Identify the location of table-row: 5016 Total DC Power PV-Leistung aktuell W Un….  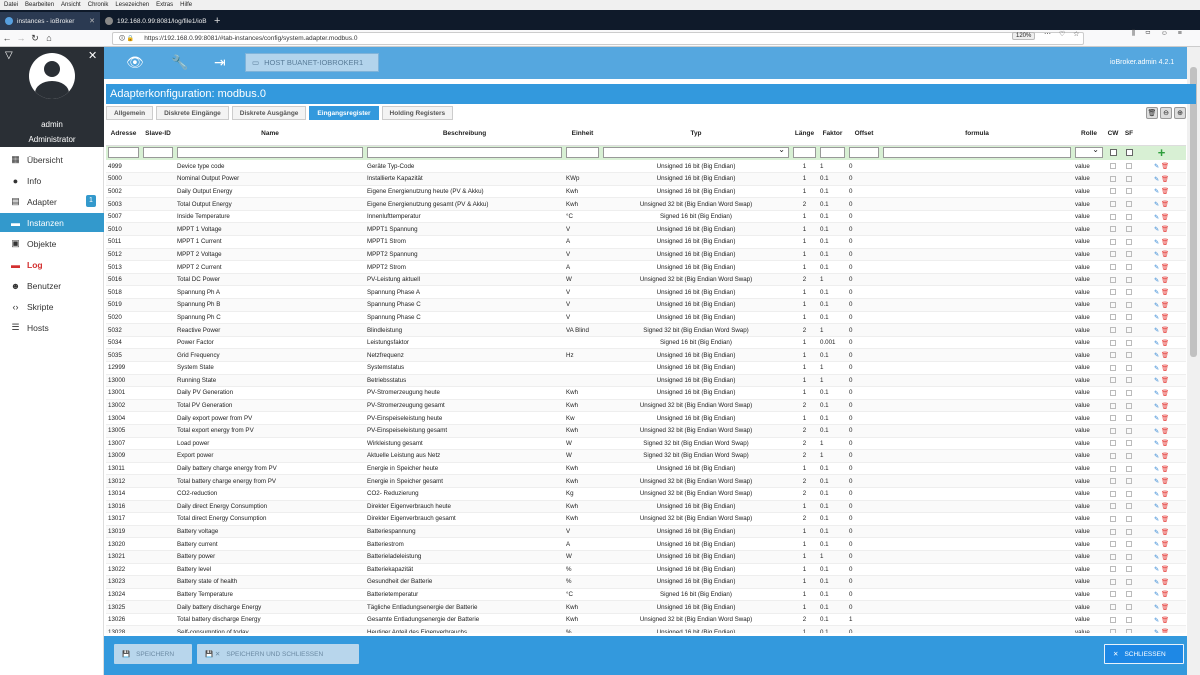
(646, 280).